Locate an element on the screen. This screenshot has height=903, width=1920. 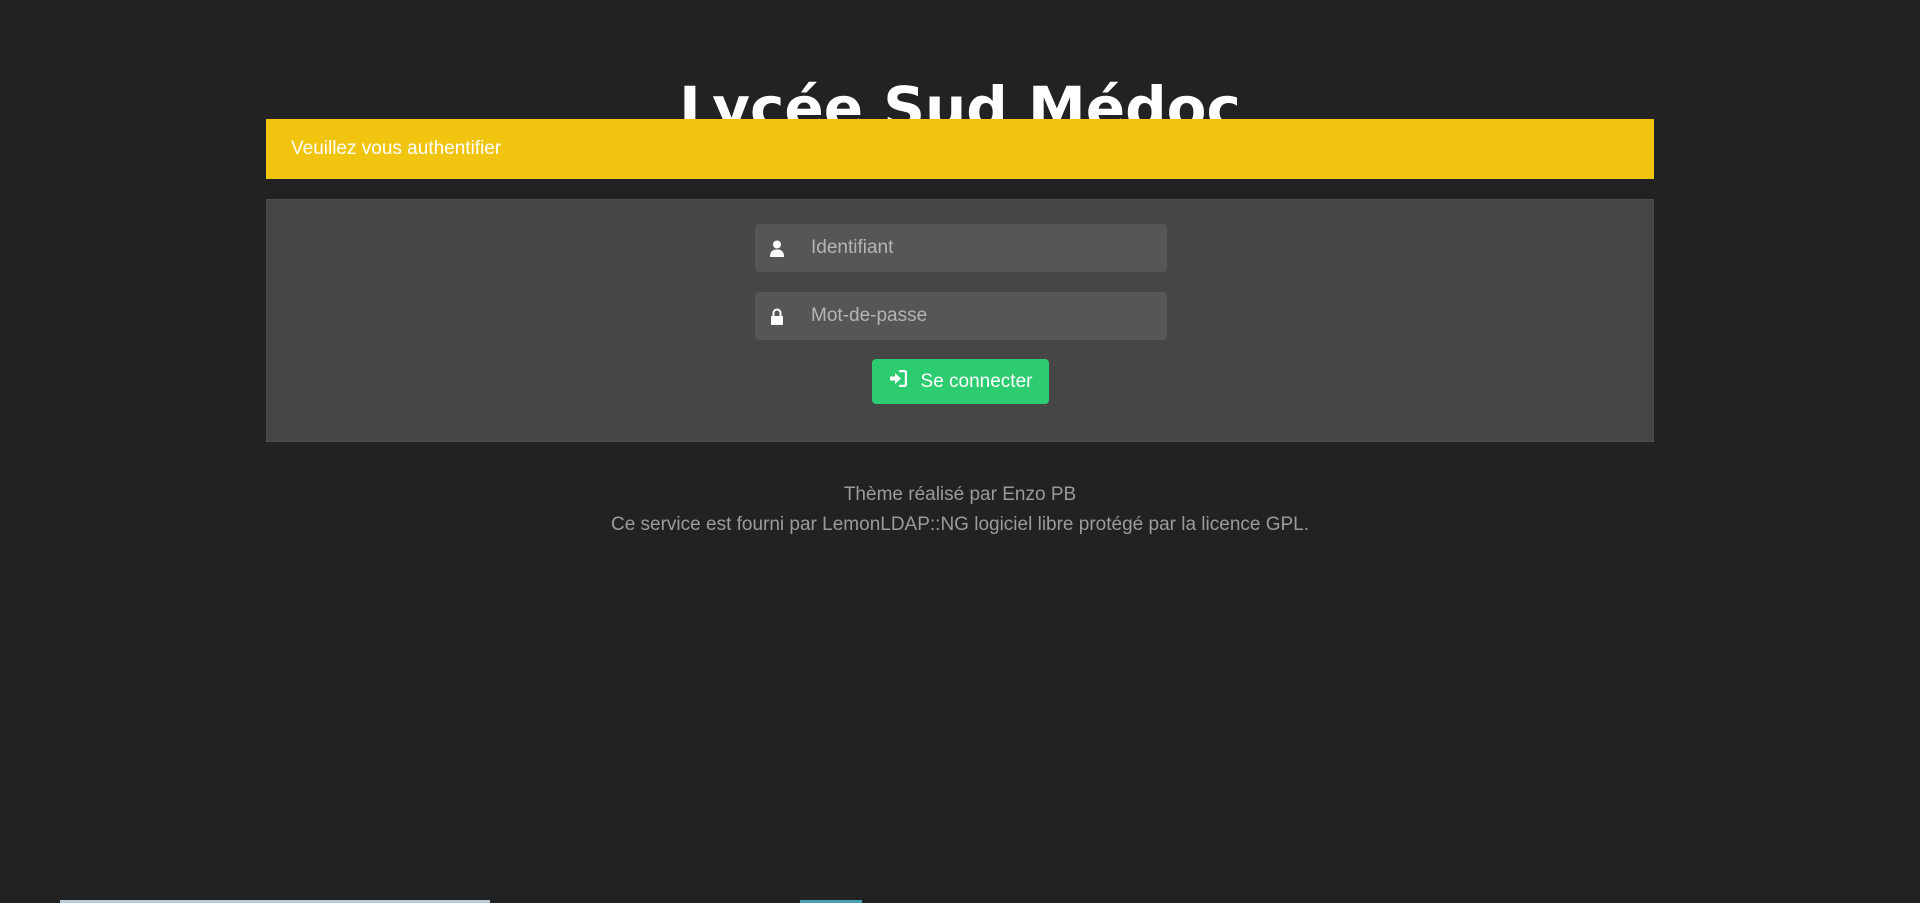
password-input is located at coordinates (977, 316).